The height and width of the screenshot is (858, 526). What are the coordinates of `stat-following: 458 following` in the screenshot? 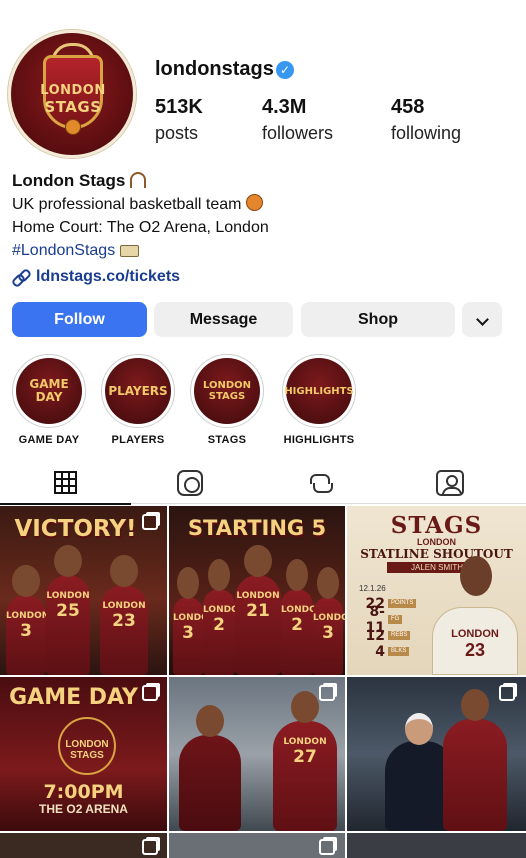 It's located at (426, 120).